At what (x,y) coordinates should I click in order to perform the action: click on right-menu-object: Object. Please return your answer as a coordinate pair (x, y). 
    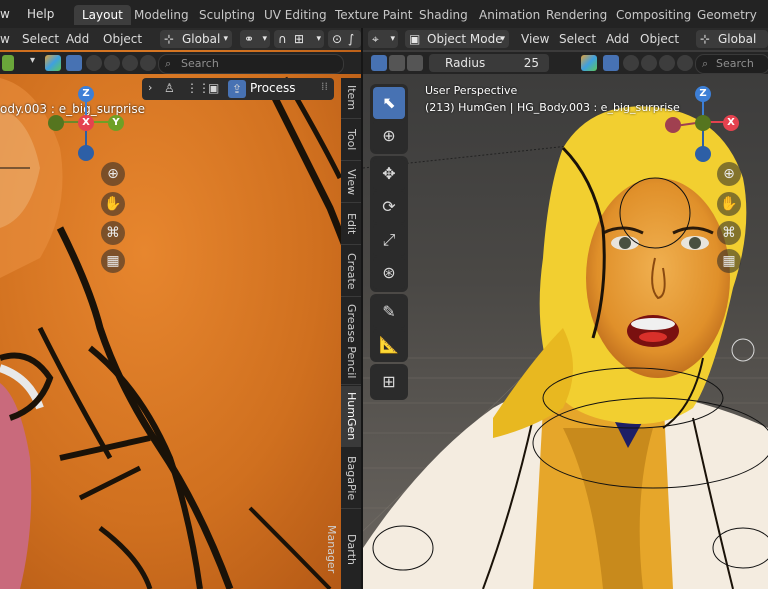
    Looking at the image, I should click on (659, 39).